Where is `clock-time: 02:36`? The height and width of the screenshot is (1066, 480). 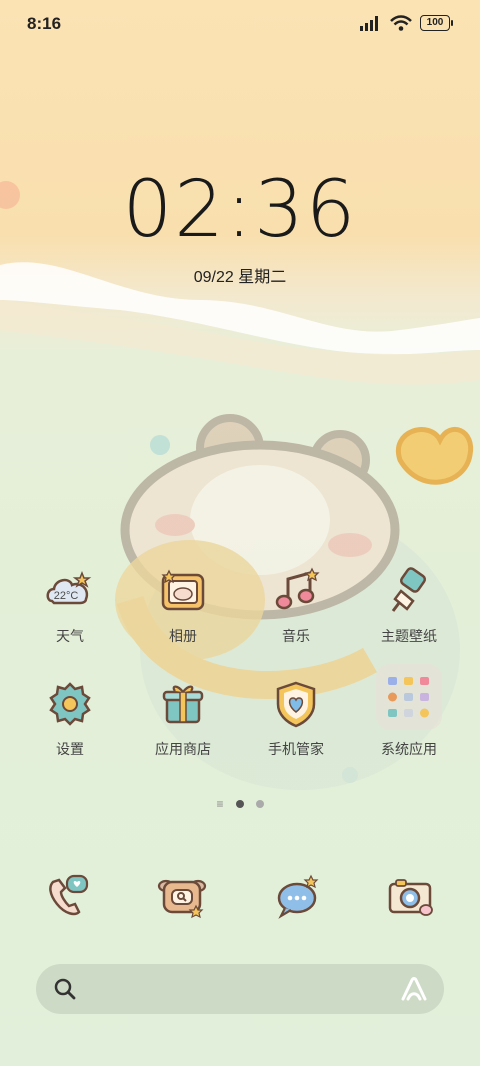
clock-time: 02:36 is located at coordinates (240, 210).